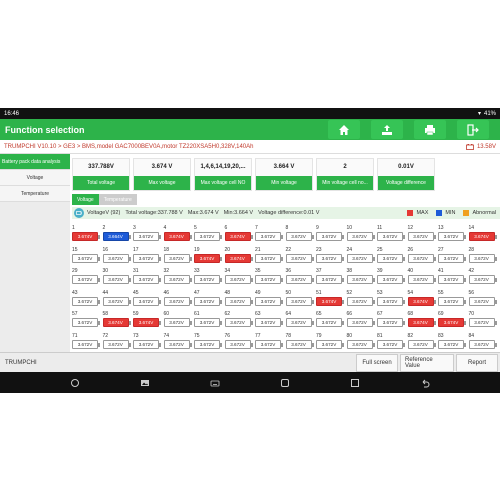 Image resolution: width=500 pixels, height=500 pixels. Describe the element at coordinates (288, 335) in the screenshot. I see `cell-number: 78` at that location.